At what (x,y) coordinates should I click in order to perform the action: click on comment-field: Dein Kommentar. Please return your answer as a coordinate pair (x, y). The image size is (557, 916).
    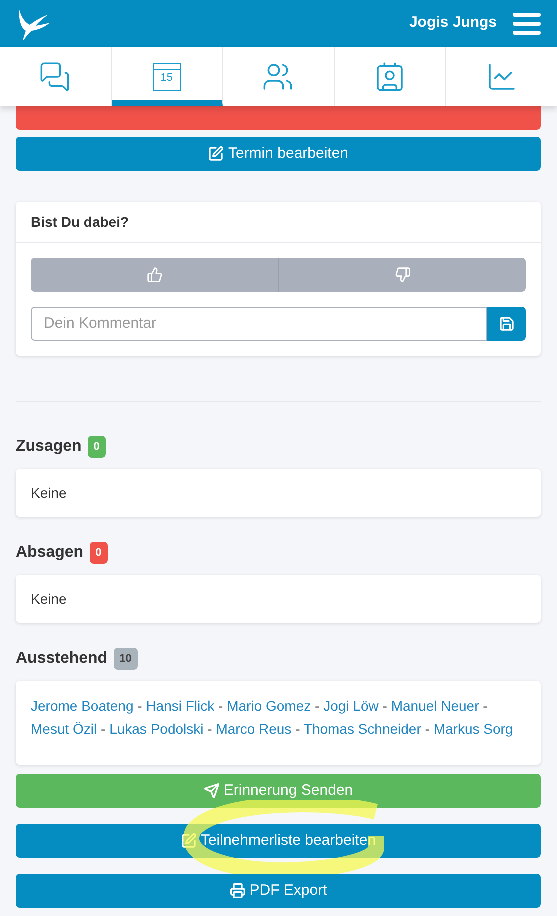
    Looking at the image, I should click on (259, 324).